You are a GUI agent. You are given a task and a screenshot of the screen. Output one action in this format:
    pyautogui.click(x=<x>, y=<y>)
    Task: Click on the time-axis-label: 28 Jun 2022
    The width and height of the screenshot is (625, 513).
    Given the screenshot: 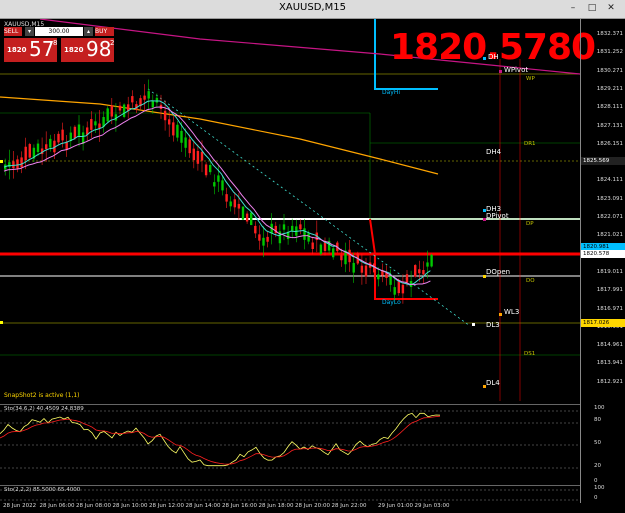 What is the action you would take?
    pyautogui.click(x=20, y=506)
    